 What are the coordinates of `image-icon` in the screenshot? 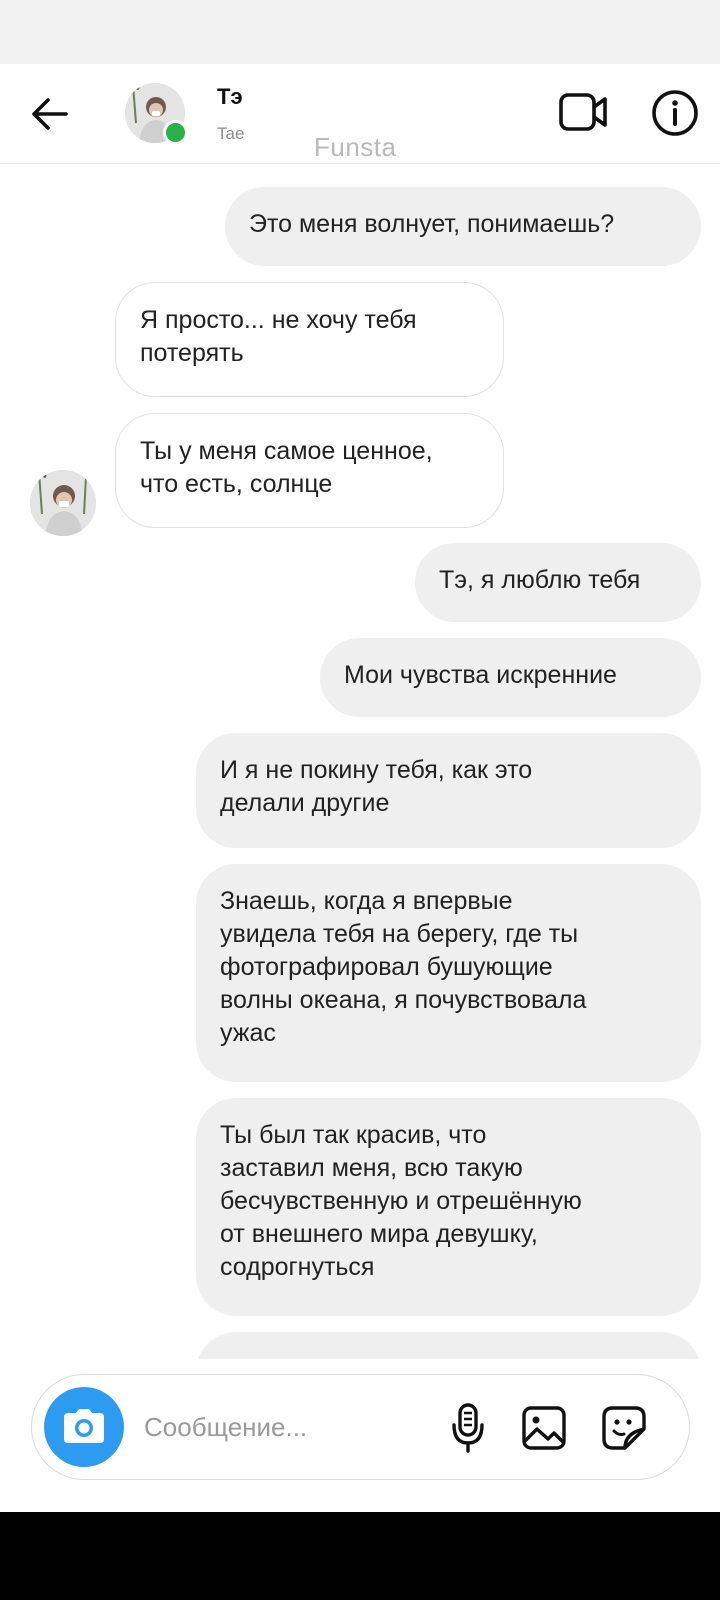 It's located at (544, 1428).